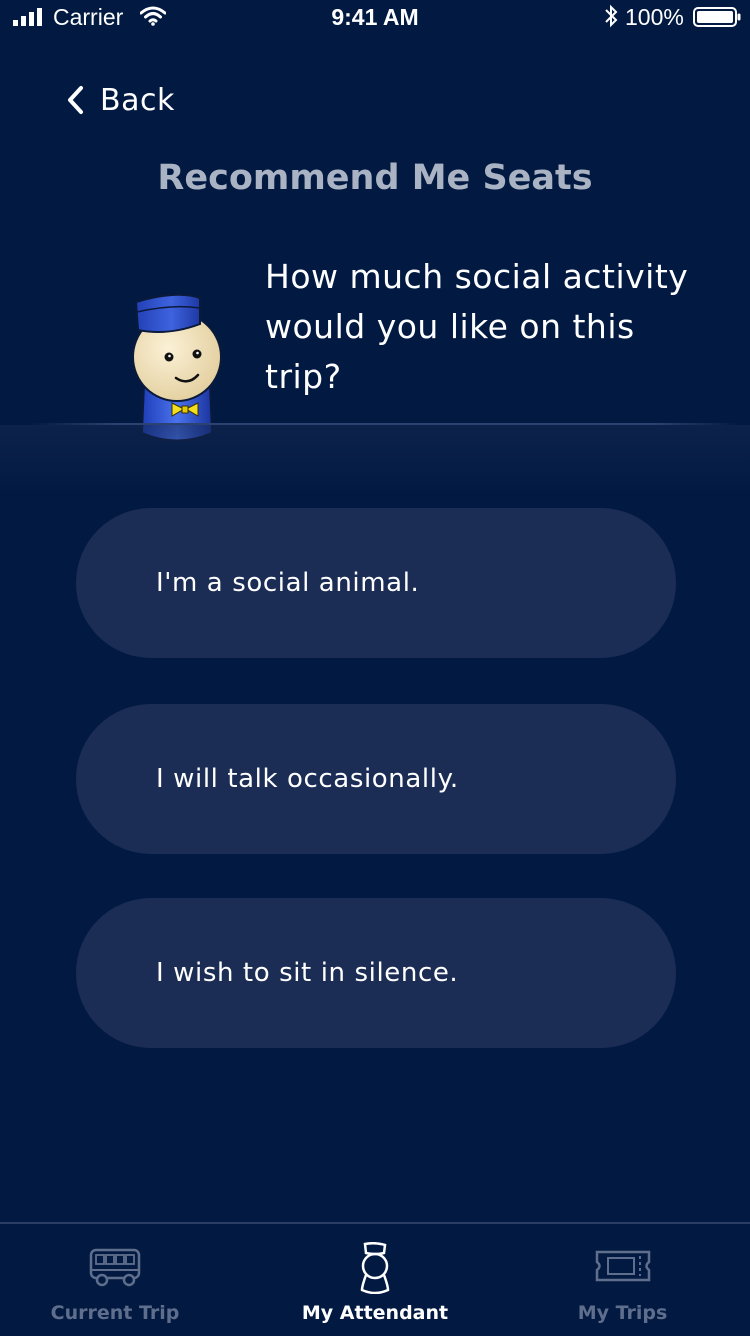  Describe the element at coordinates (307, 973) in the screenshot. I see `option-label: I wish to sit in silence.` at that location.